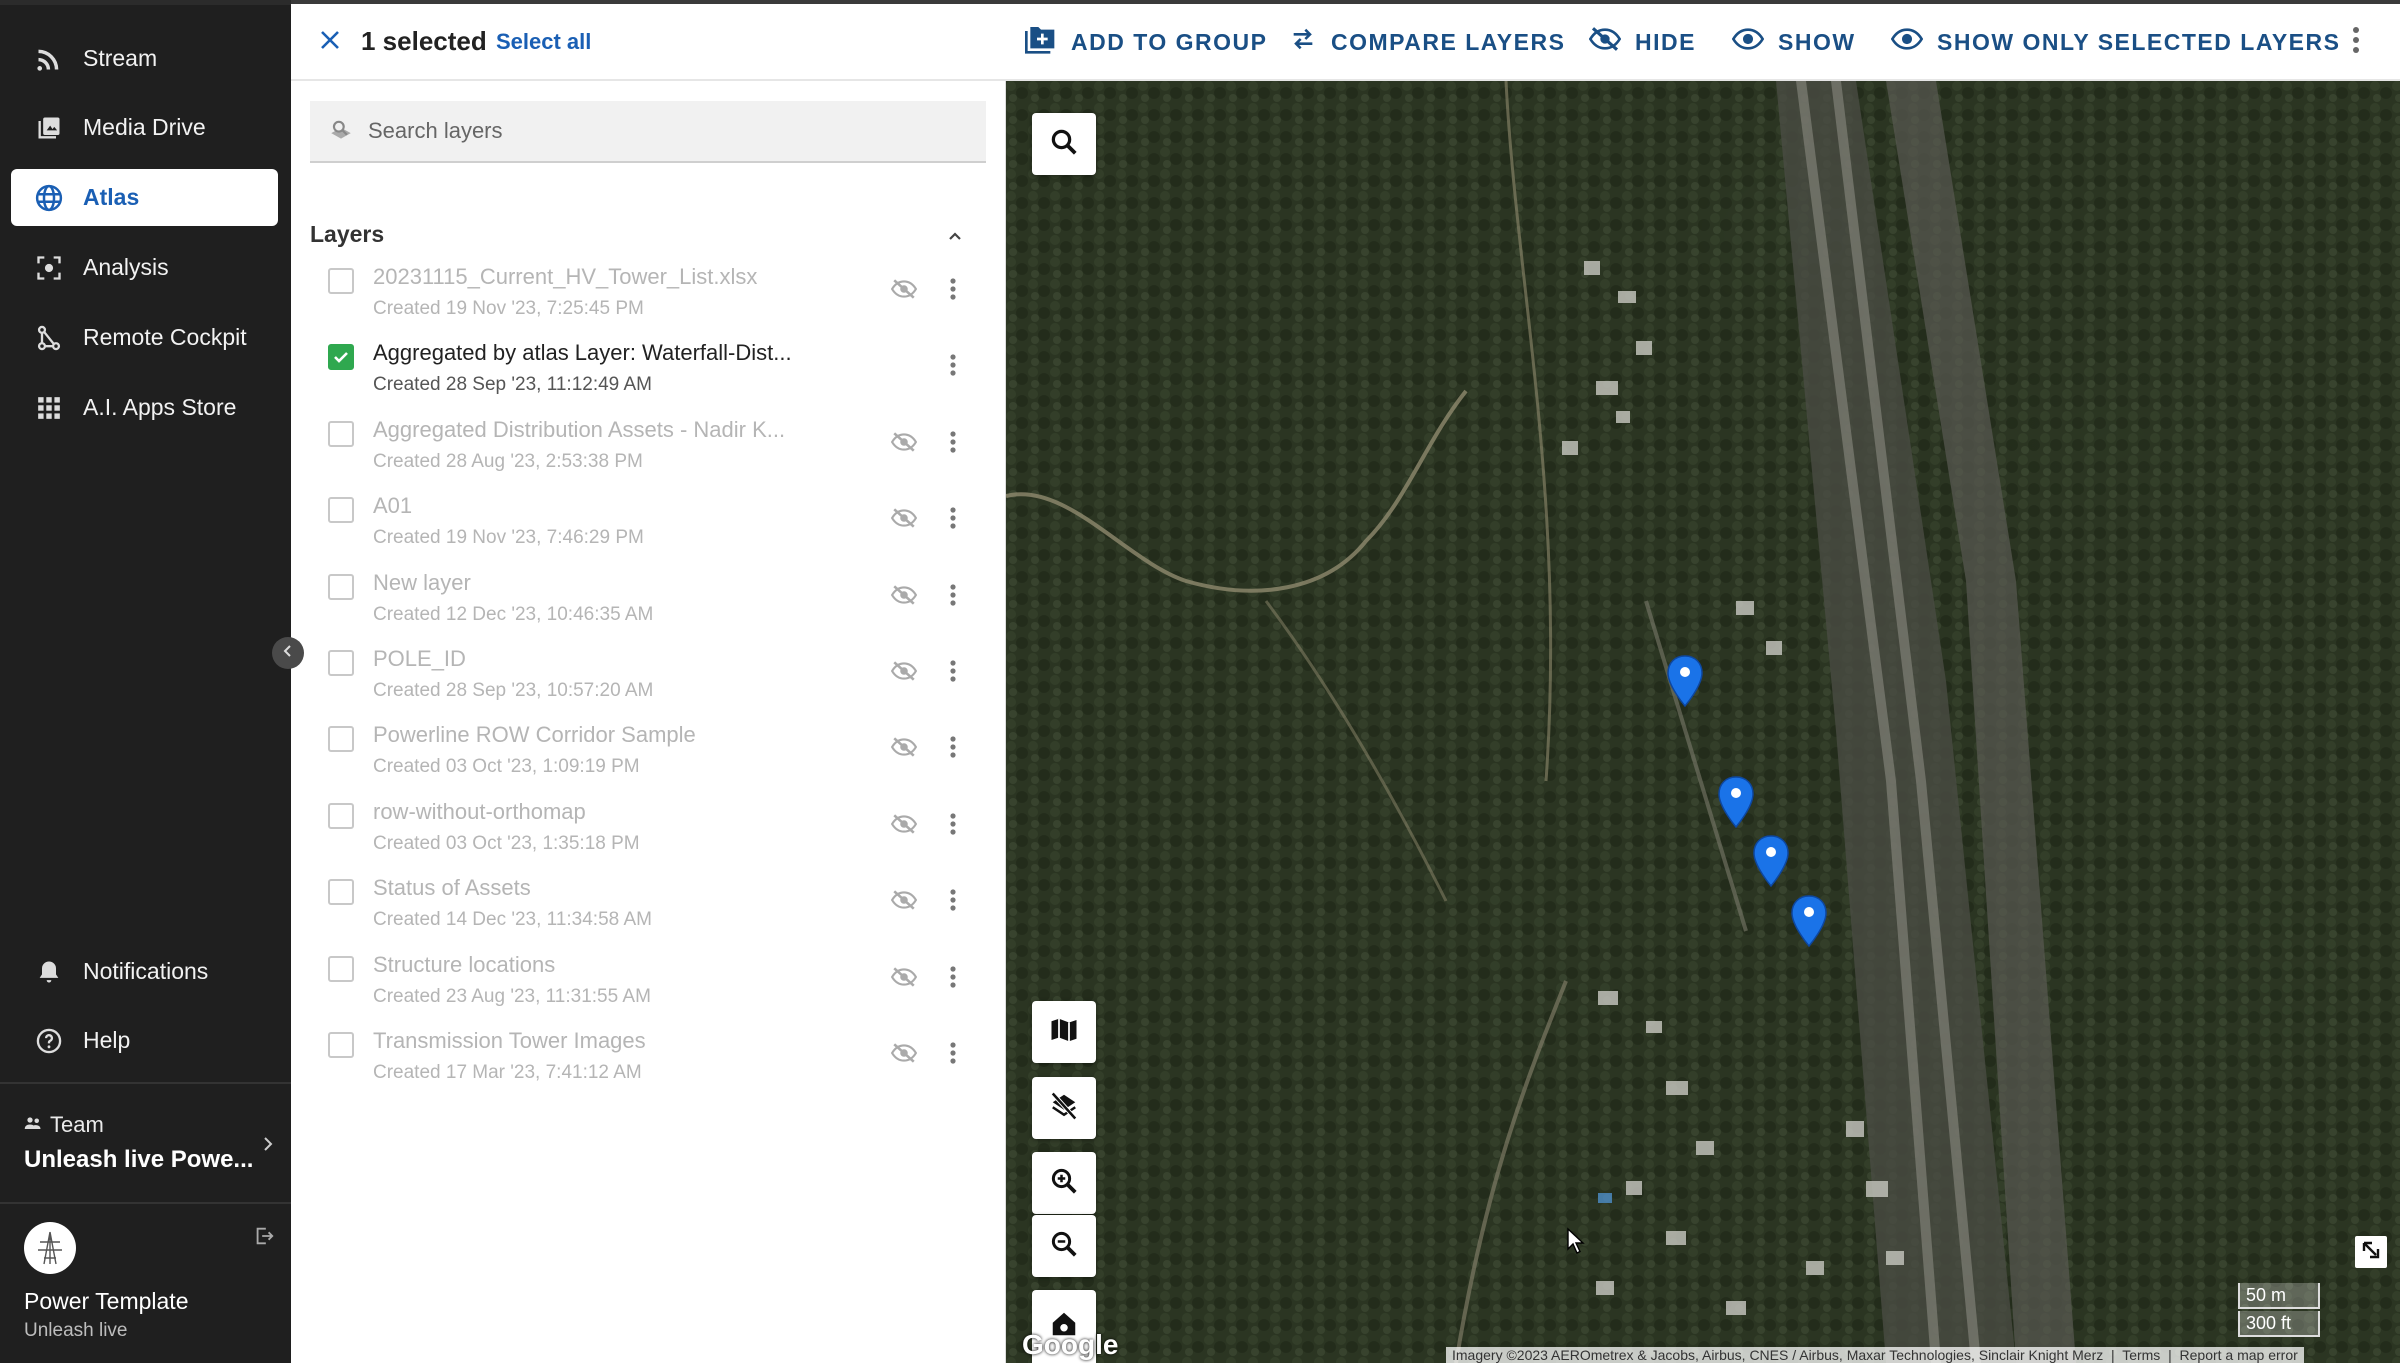 This screenshot has height=1363, width=2400. What do you see at coordinates (1448, 41) in the screenshot?
I see `compare-layers-label: COMPARE LAYERS` at bounding box center [1448, 41].